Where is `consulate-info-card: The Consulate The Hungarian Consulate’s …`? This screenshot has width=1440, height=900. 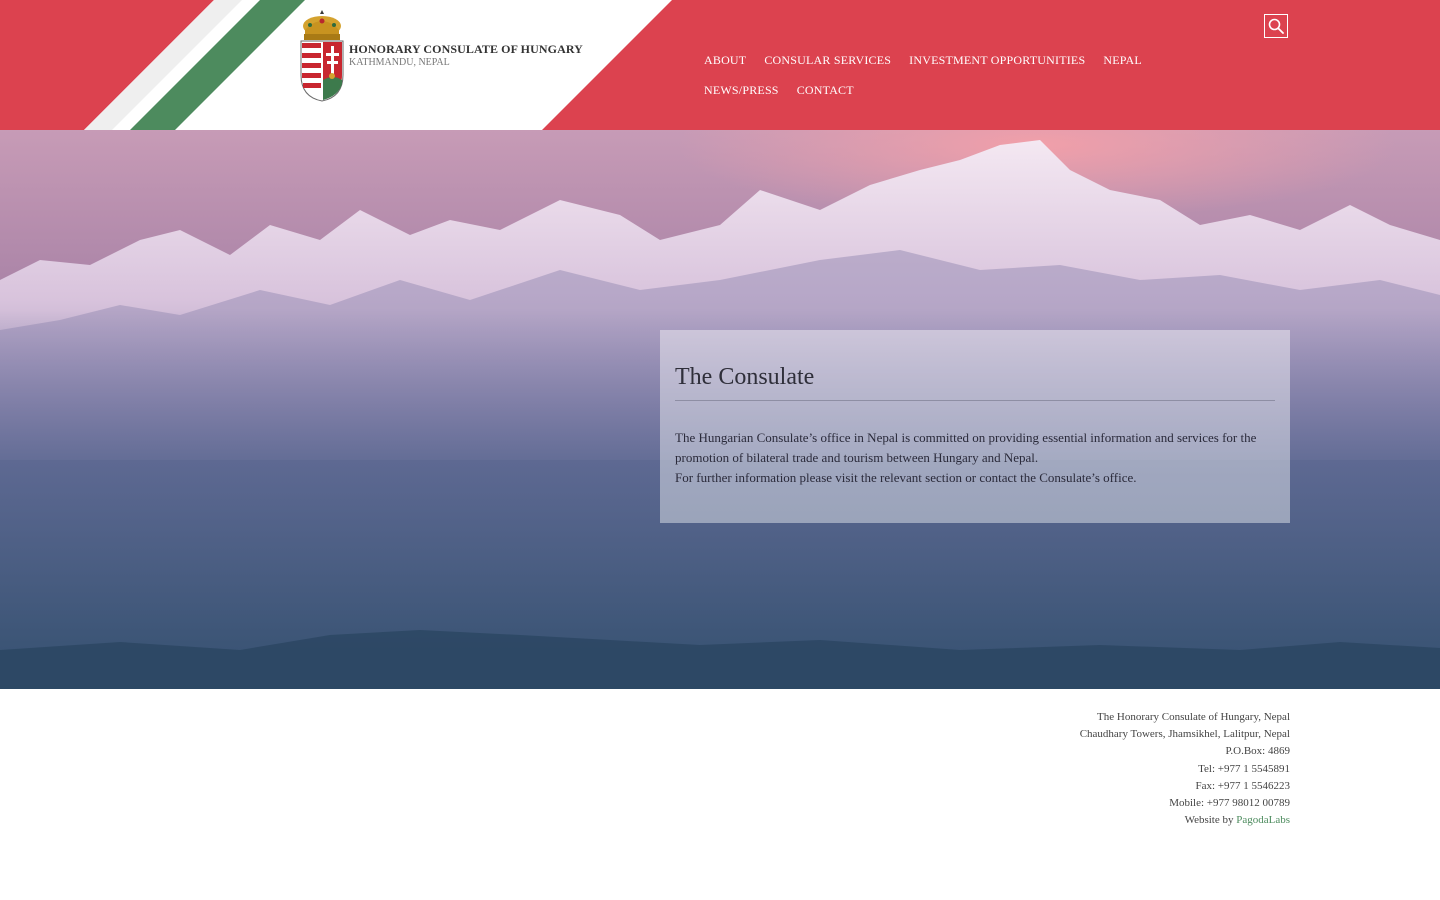
consulate-info-card: The Consulate The Hungarian Consulate’s … is located at coordinates (975, 426).